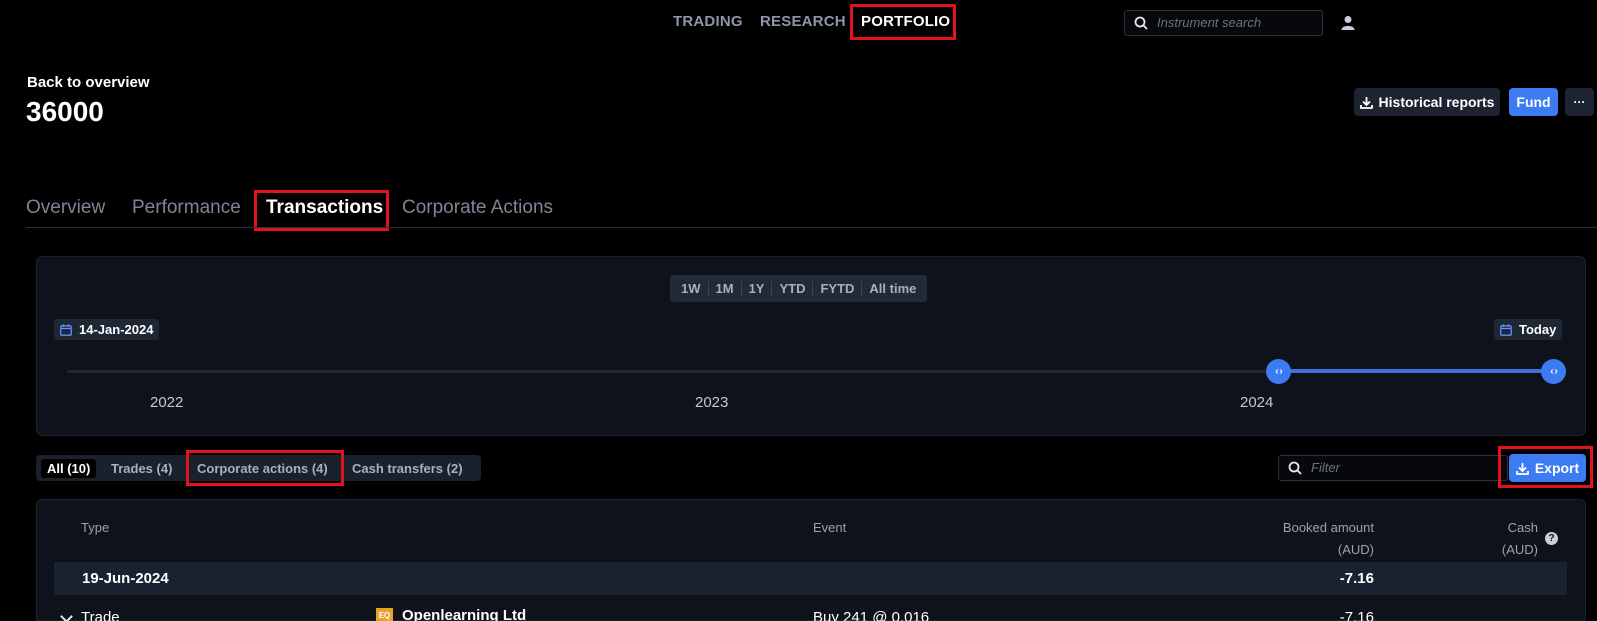 This screenshot has height=621, width=1597. What do you see at coordinates (125, 578) in the screenshot?
I see `group-date: 19-Jun-2024` at bounding box center [125, 578].